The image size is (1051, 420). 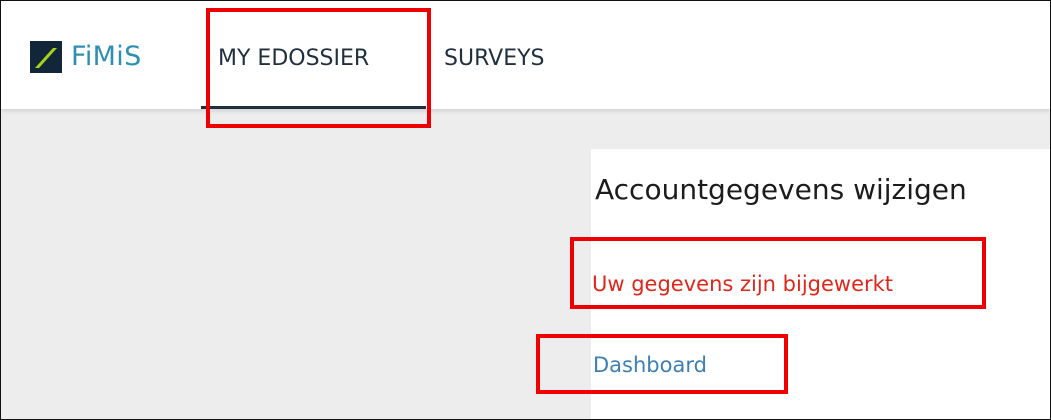 What do you see at coordinates (106, 56) in the screenshot?
I see `brand-name: FiMiS` at bounding box center [106, 56].